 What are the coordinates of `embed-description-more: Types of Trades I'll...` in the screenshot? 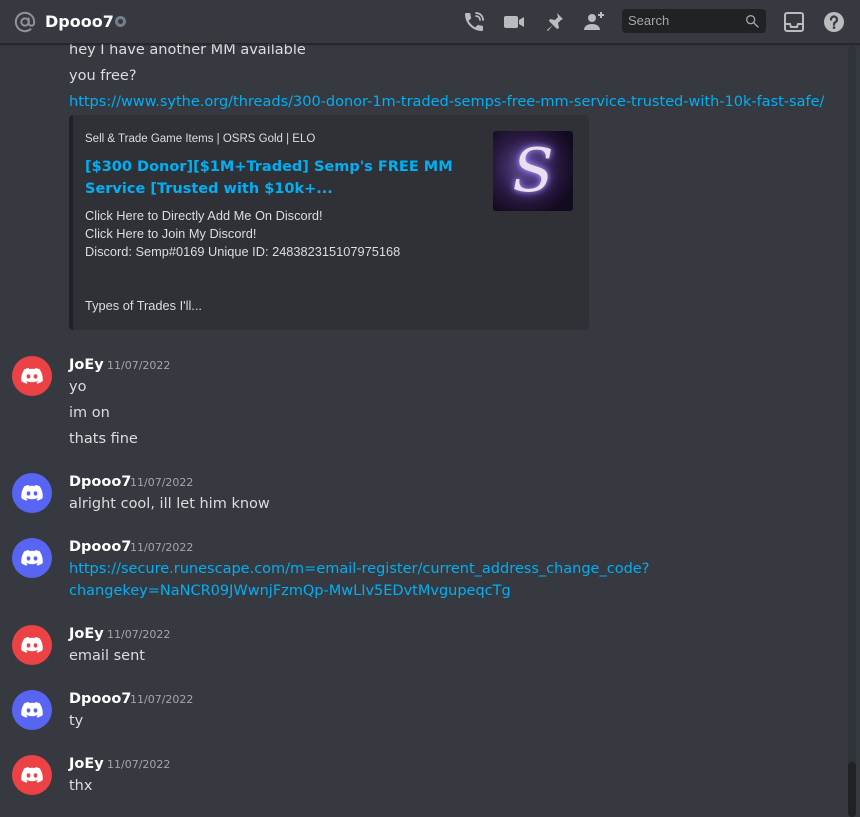 It's located at (143, 305).